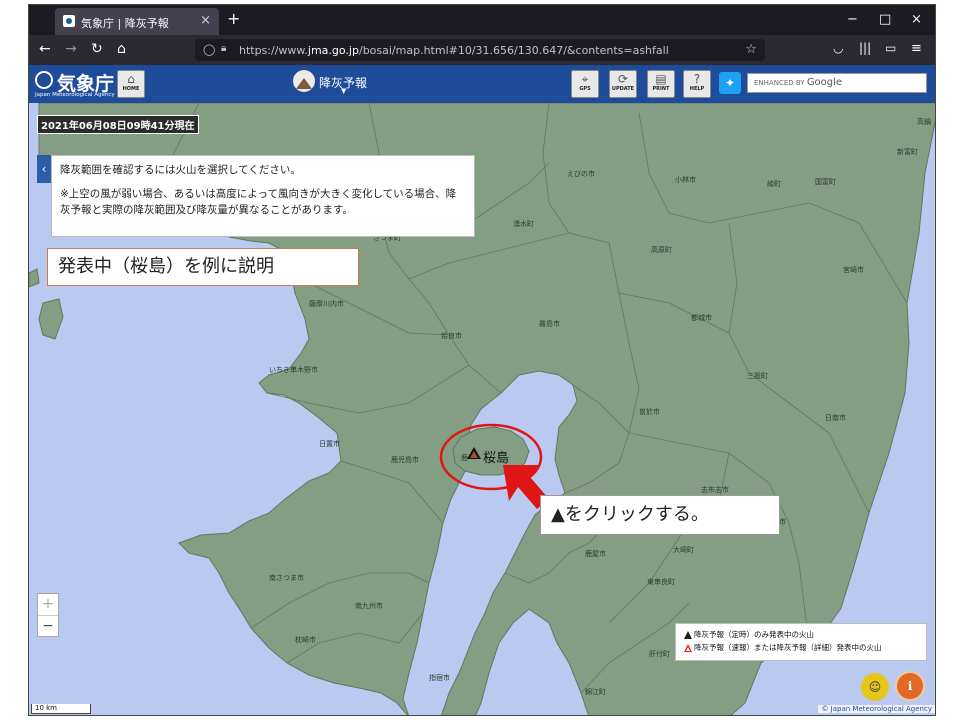 This screenshot has width=960, height=720. I want to click on browser-tab: 気象庁 | 降灰予報 ×, so click(137, 21).